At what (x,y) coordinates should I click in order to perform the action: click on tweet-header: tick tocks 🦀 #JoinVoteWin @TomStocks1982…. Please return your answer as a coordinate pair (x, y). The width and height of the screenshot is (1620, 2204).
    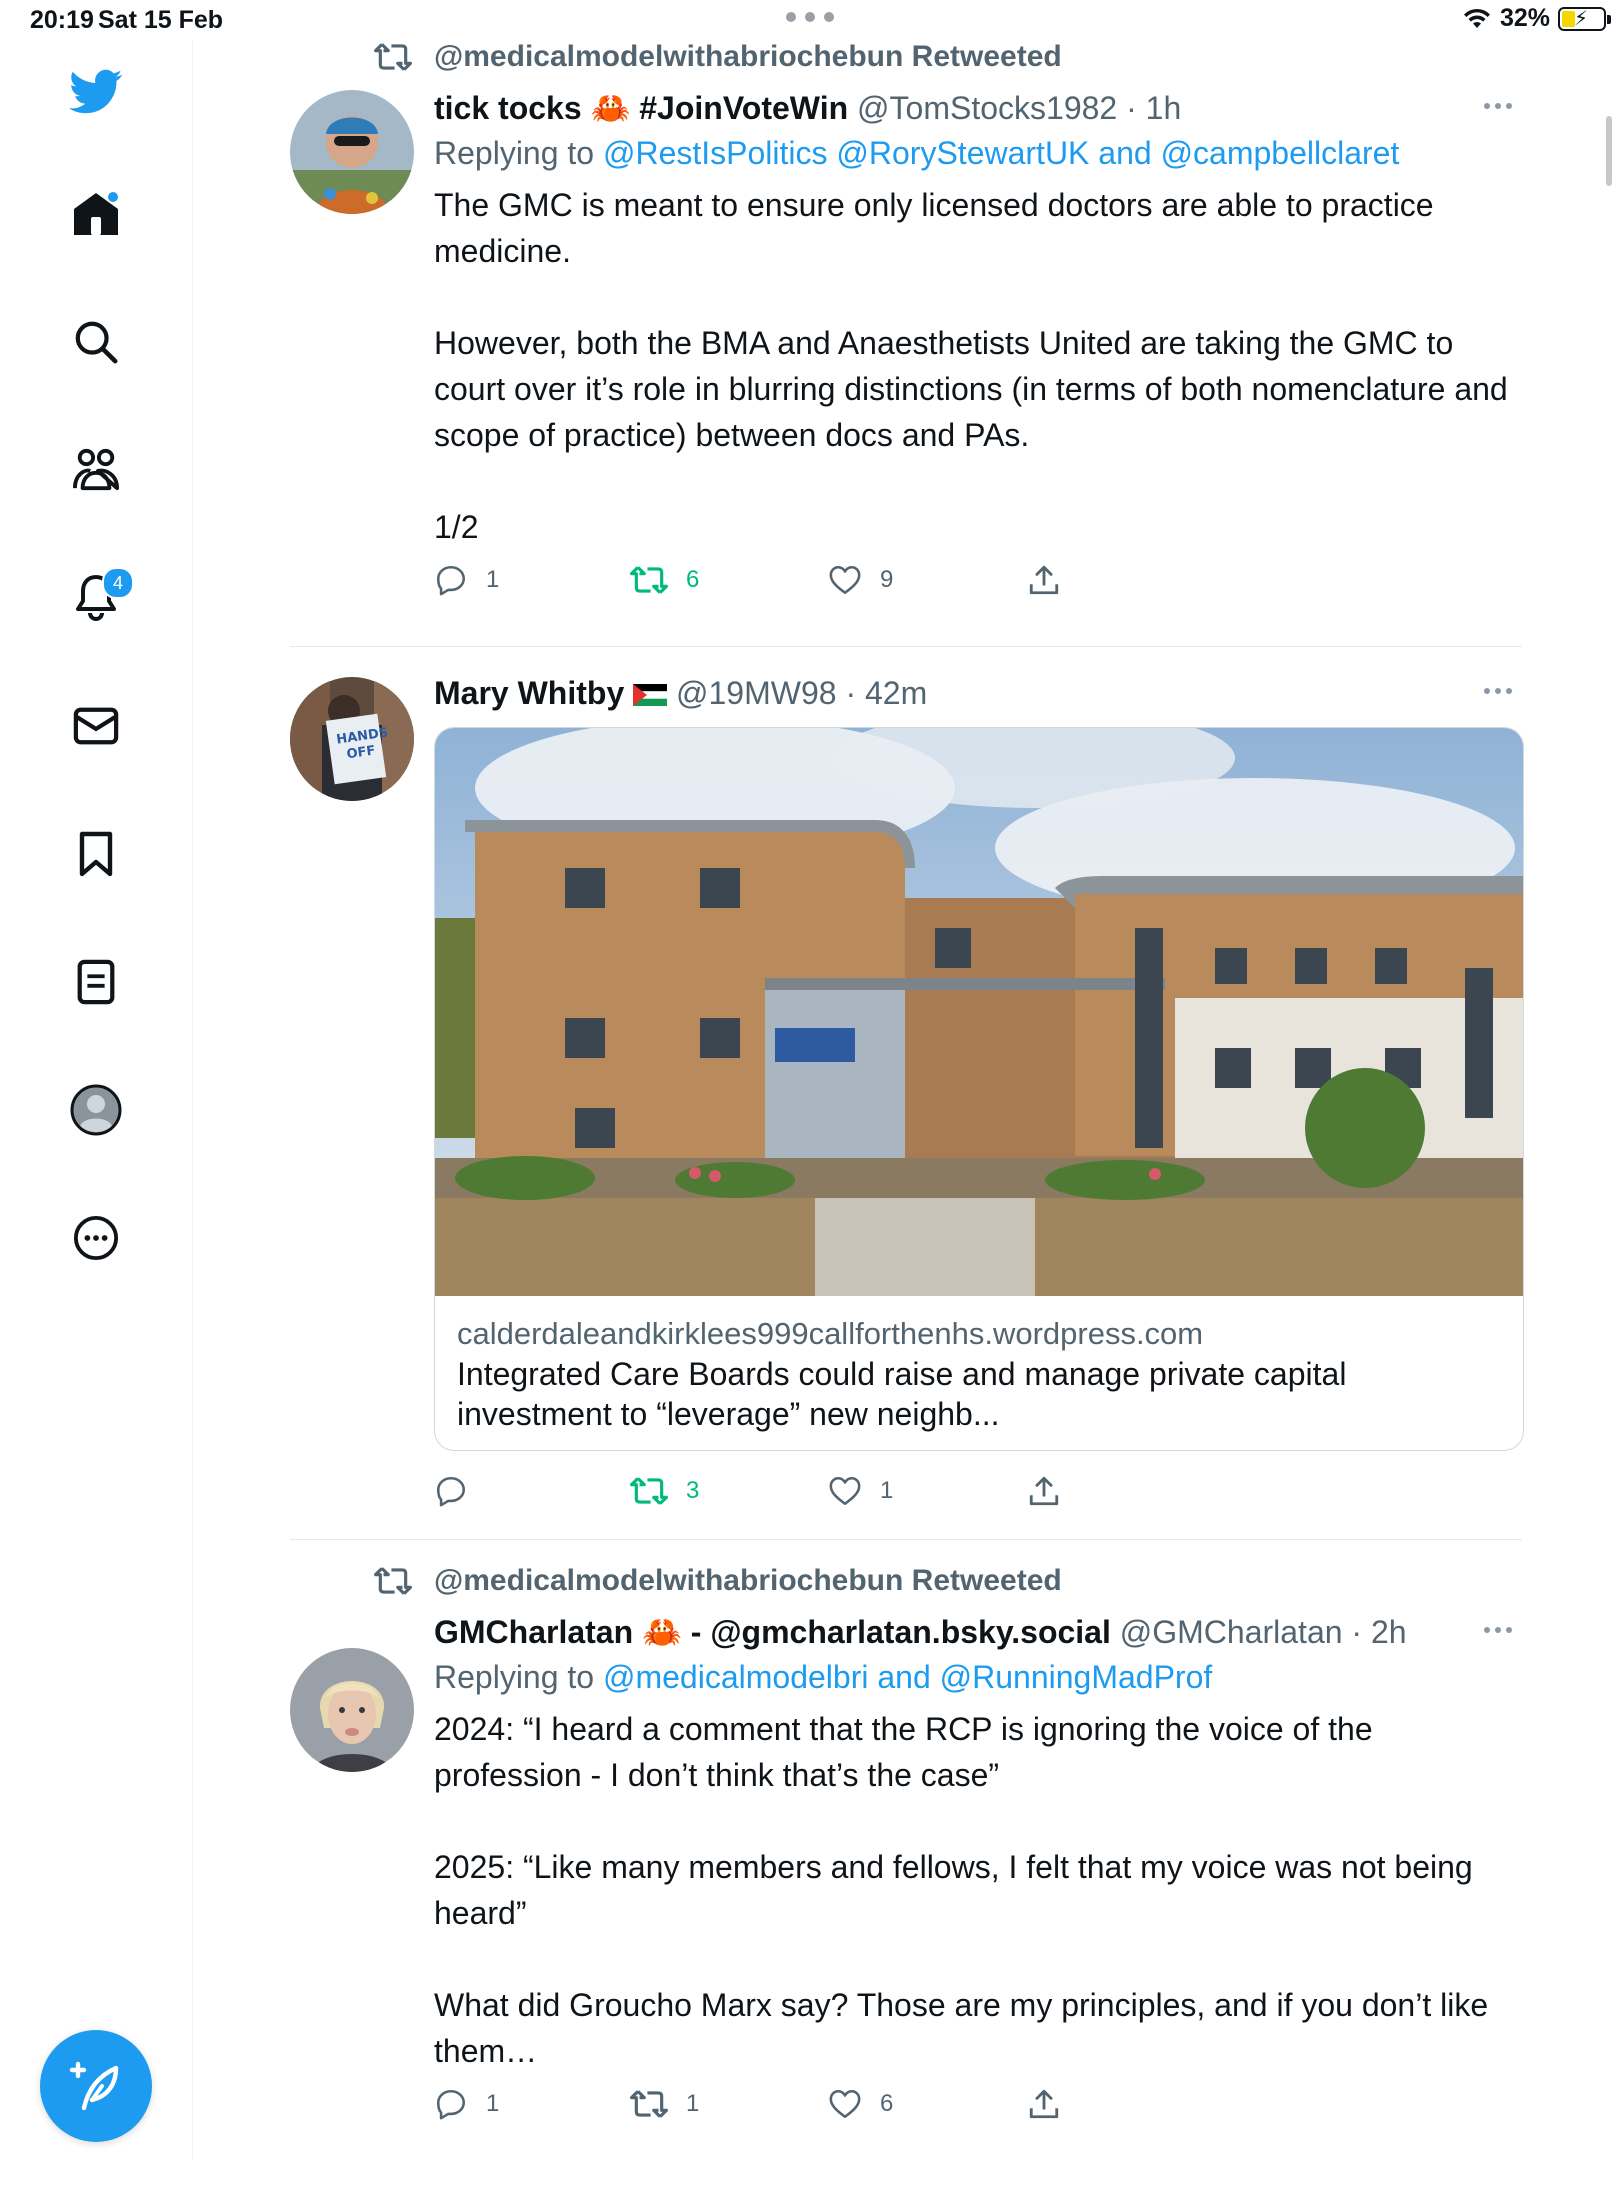
    Looking at the image, I should click on (978, 108).